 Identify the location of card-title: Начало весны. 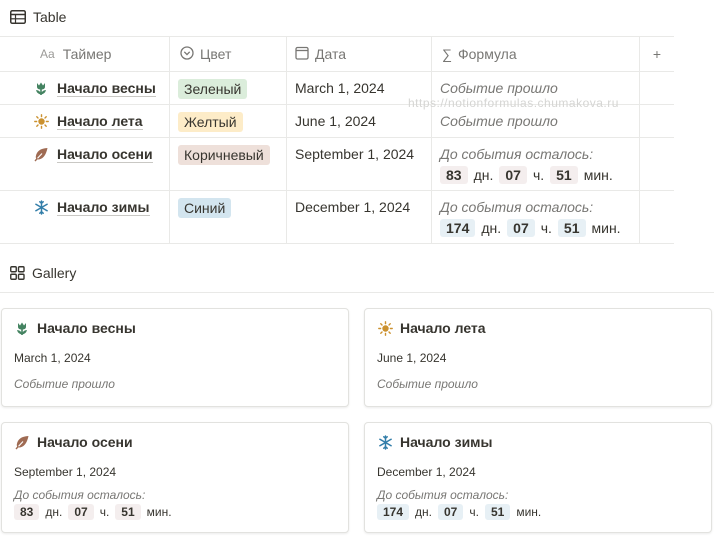
(86, 328).